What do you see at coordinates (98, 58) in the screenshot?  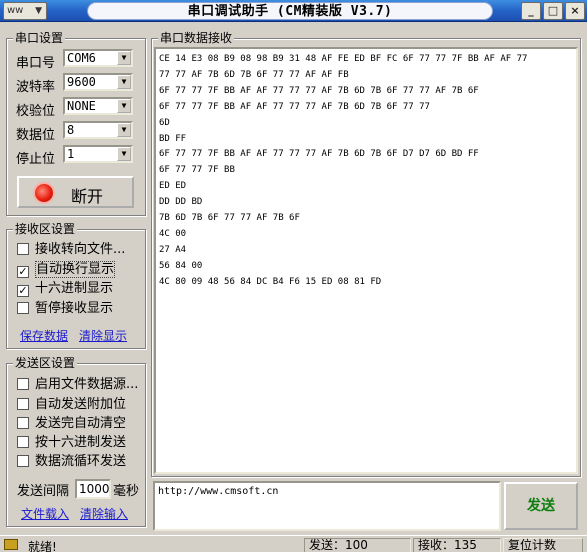 I see `port-select: COM6 ▼` at bounding box center [98, 58].